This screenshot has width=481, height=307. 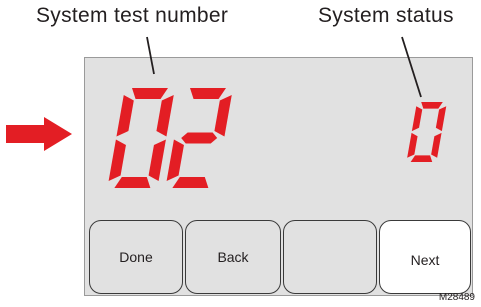 What do you see at coordinates (39, 134) in the screenshot?
I see `arrow-right-icon` at bounding box center [39, 134].